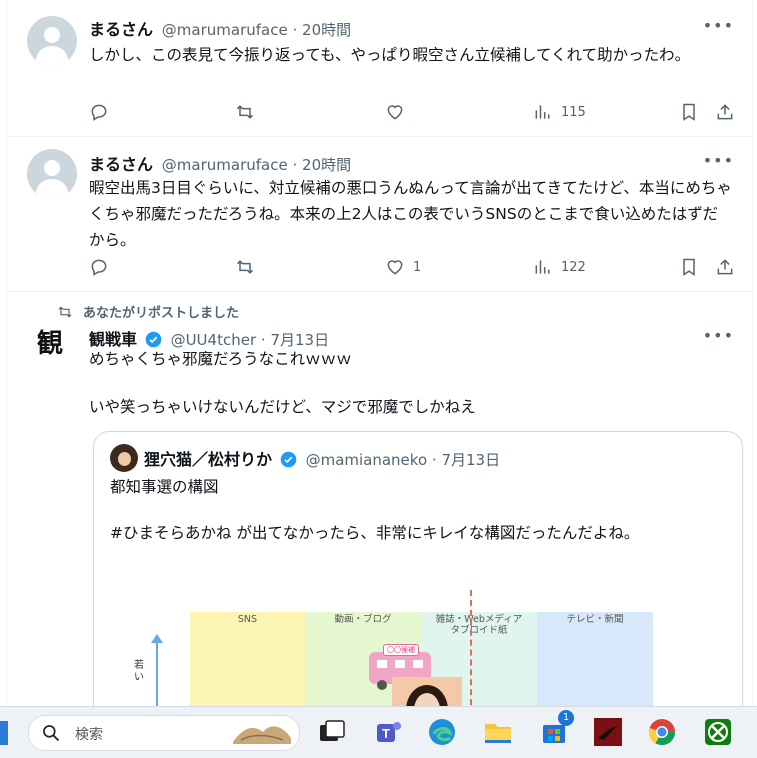 Image resolution: width=757 pixels, height=758 pixels. Describe the element at coordinates (363, 619) in the screenshot. I see `band-label: 動画・ブログ` at that location.